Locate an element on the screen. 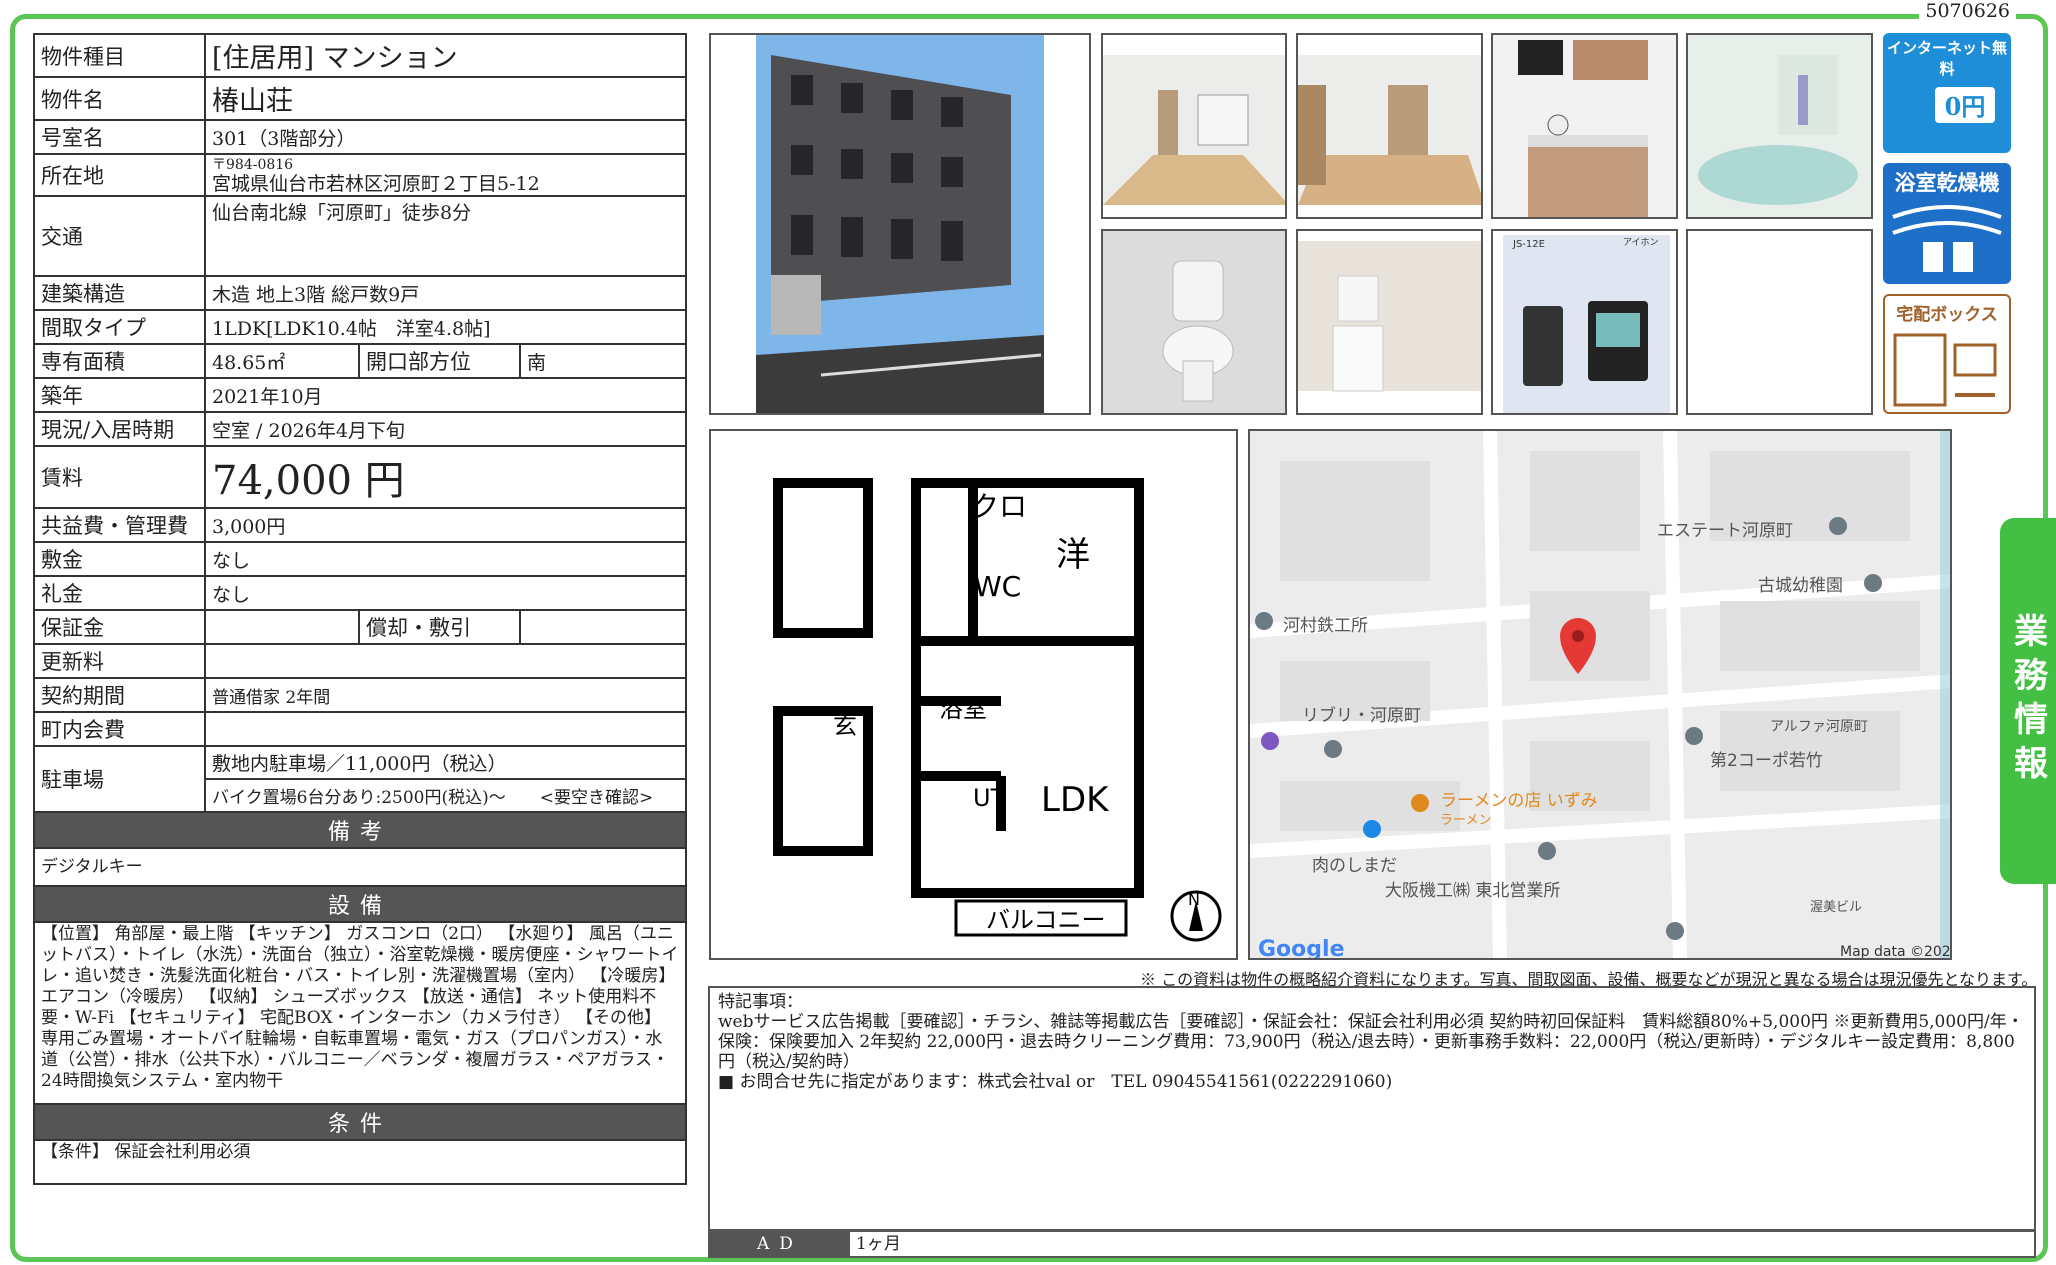  plan-entrance: 玄 is located at coordinates (845, 726).